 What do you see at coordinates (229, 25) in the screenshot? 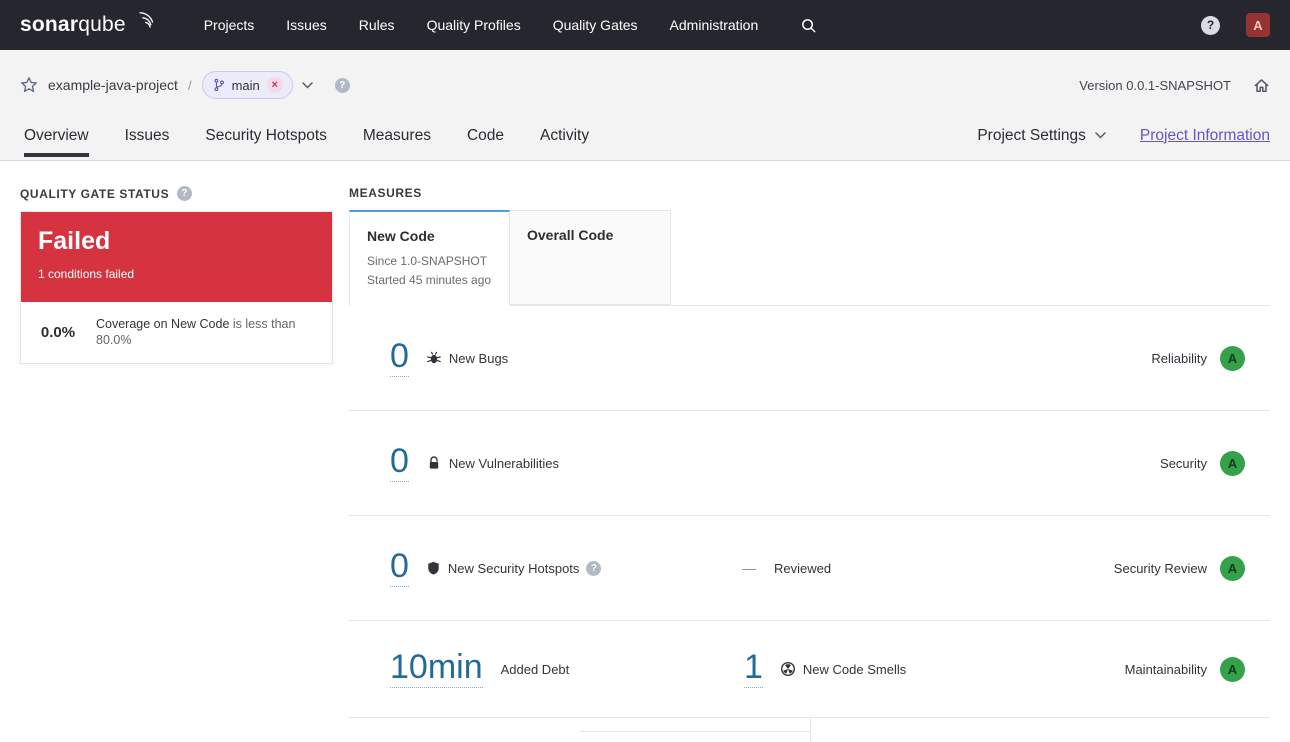
I see `nav-item-projects: Projects` at bounding box center [229, 25].